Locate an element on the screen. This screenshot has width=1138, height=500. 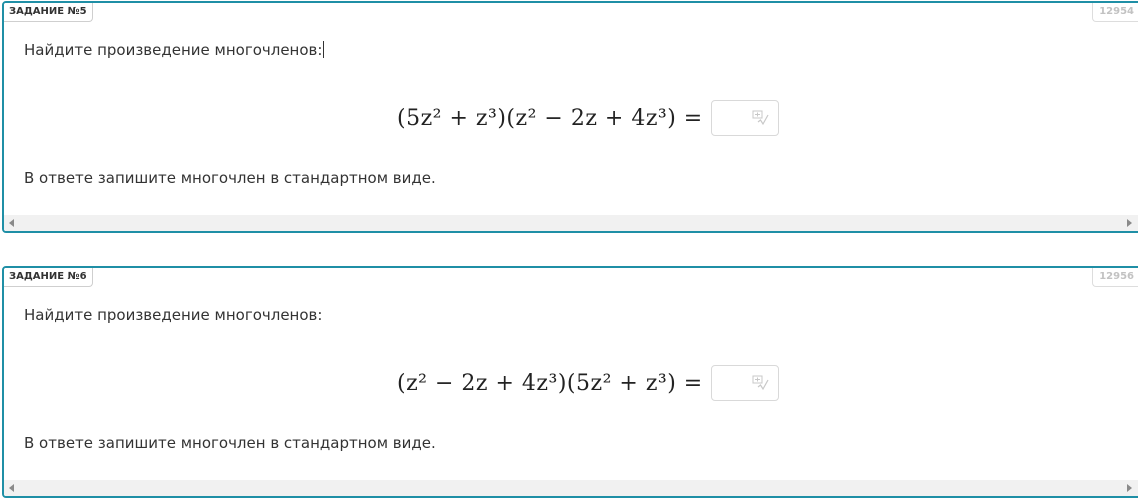
math-formula: (z² − 2z + 4z³)(5z² + z³) = is located at coordinates (550, 383).